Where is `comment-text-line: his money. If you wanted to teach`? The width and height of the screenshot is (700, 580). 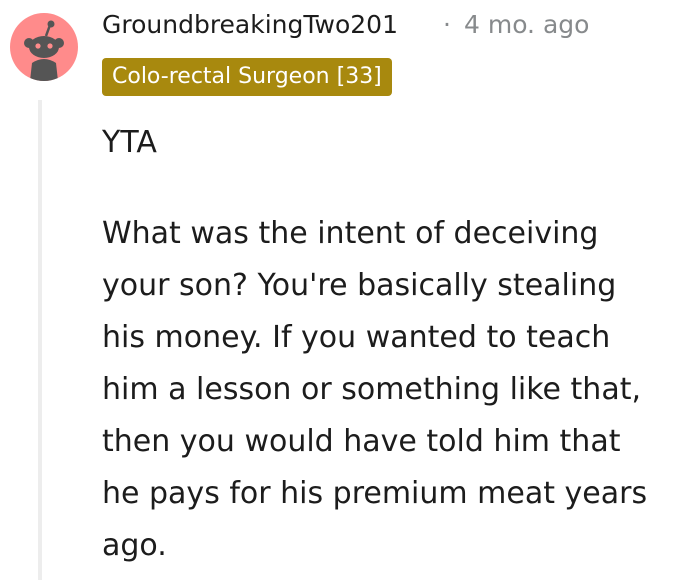
comment-text-line: his money. If you wanted to teach is located at coordinates (356, 337).